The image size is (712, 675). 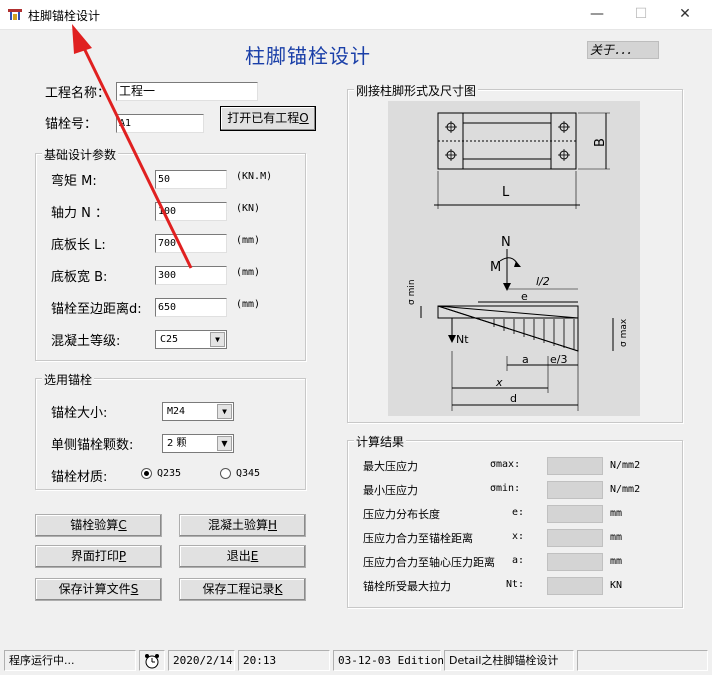 I want to click on exit-label: 退出, so click(x=238, y=556).